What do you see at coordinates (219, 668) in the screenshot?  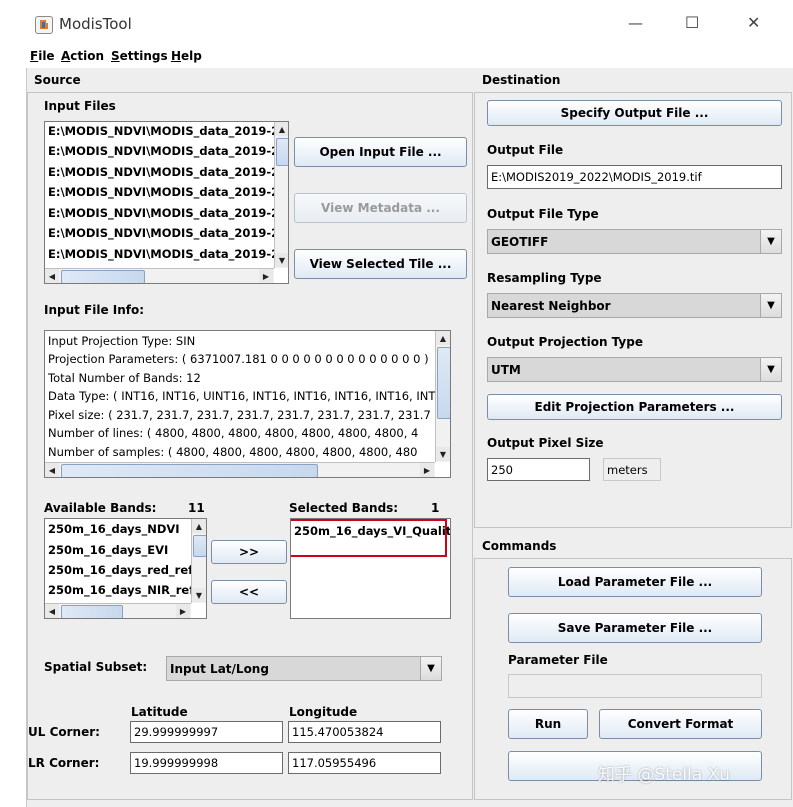 I see `spatial-subset-value: Input Lat/Long` at bounding box center [219, 668].